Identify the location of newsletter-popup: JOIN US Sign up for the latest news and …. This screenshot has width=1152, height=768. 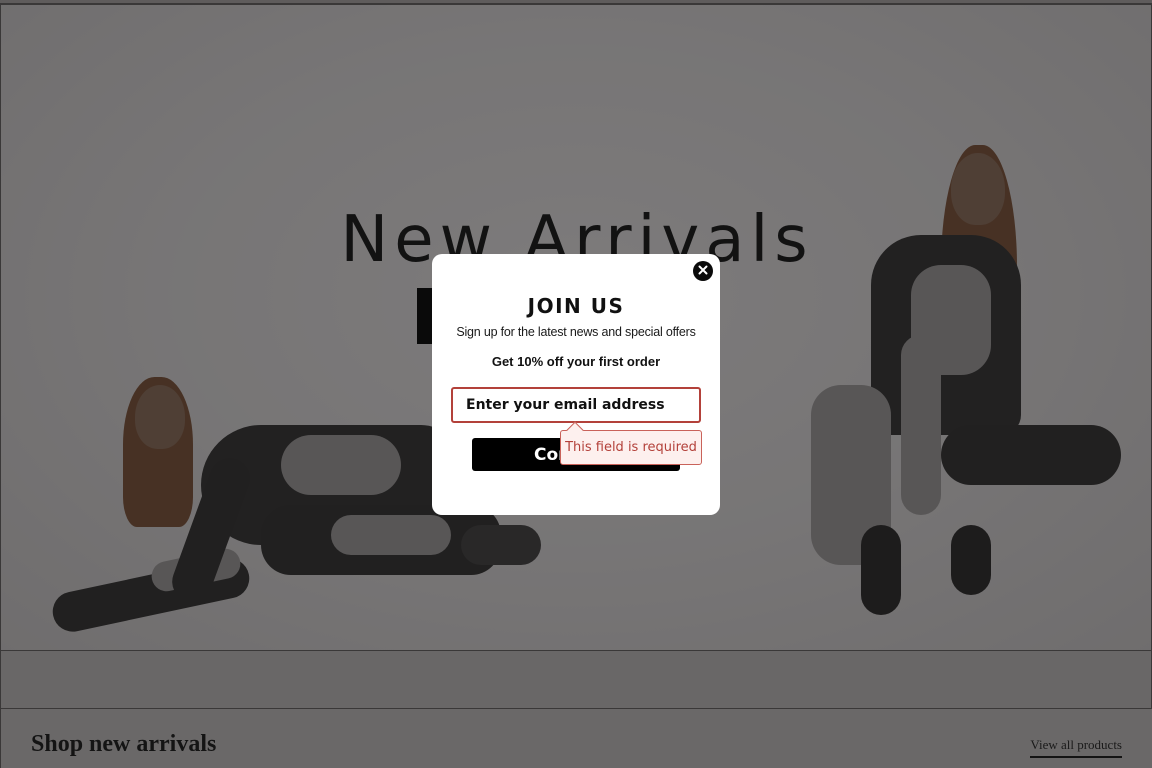
(576, 384).